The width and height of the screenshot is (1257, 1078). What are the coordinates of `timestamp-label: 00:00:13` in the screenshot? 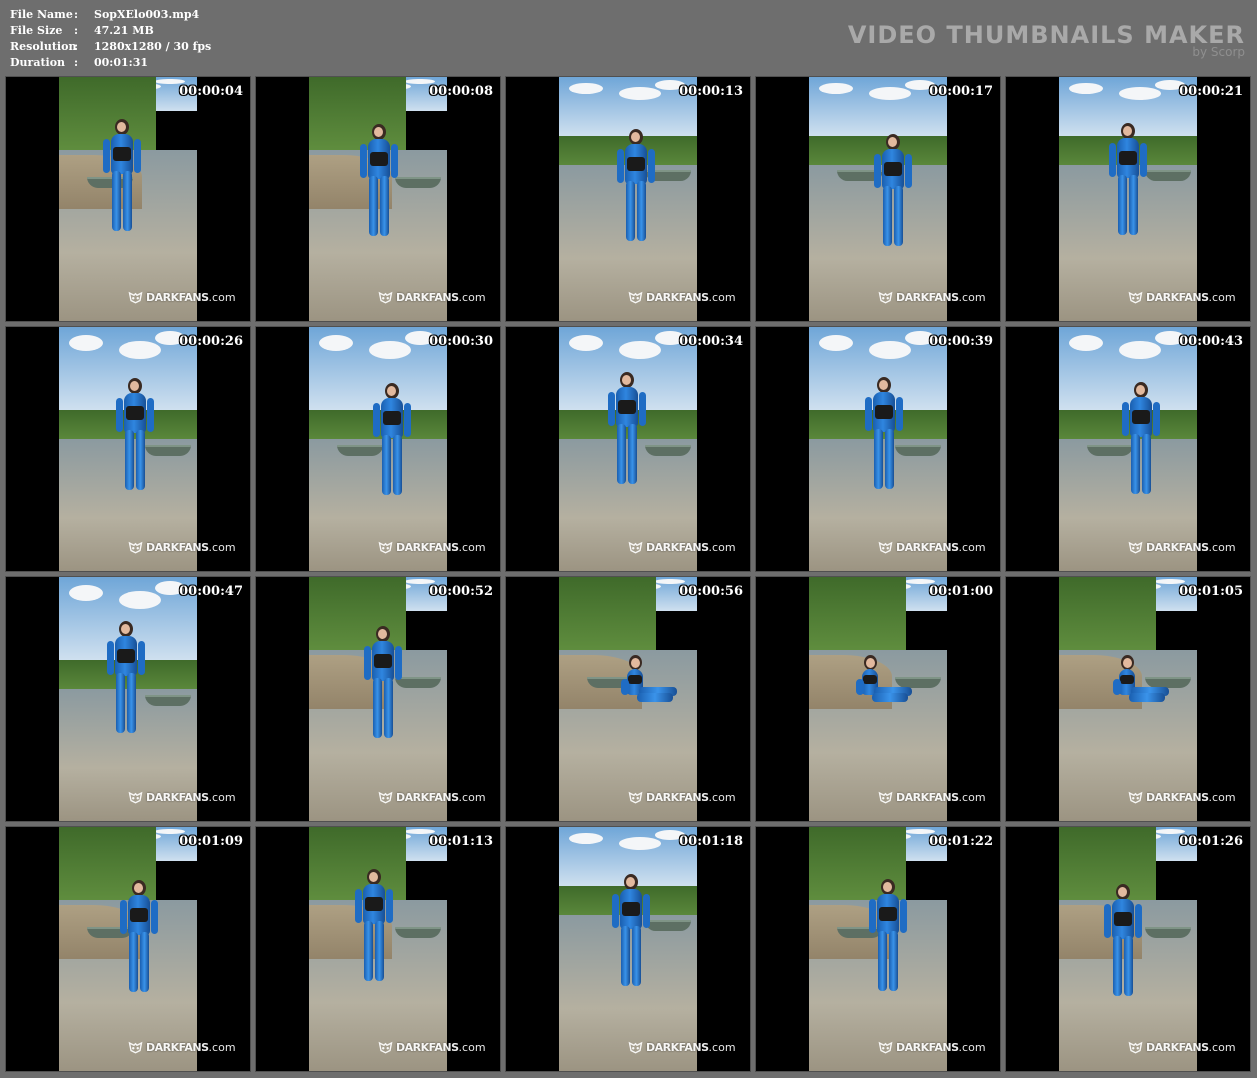 It's located at (711, 91).